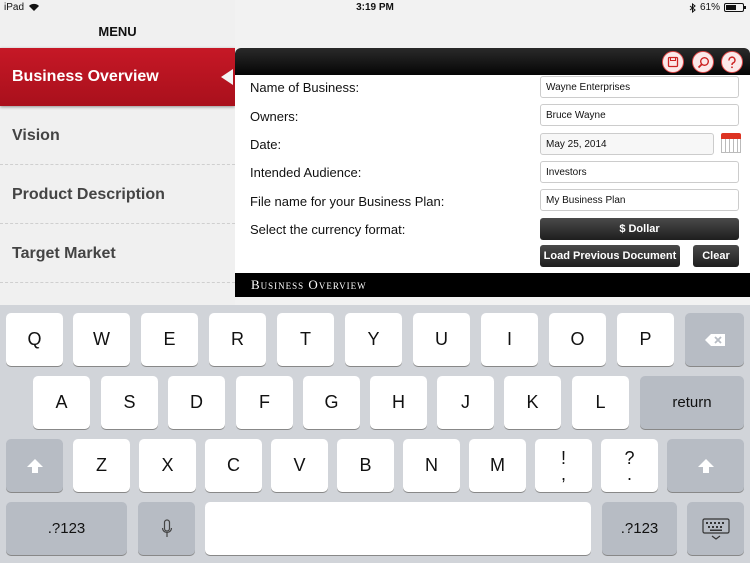  Describe the element at coordinates (274, 116) in the screenshot. I see `owners-label: Owners:` at that location.